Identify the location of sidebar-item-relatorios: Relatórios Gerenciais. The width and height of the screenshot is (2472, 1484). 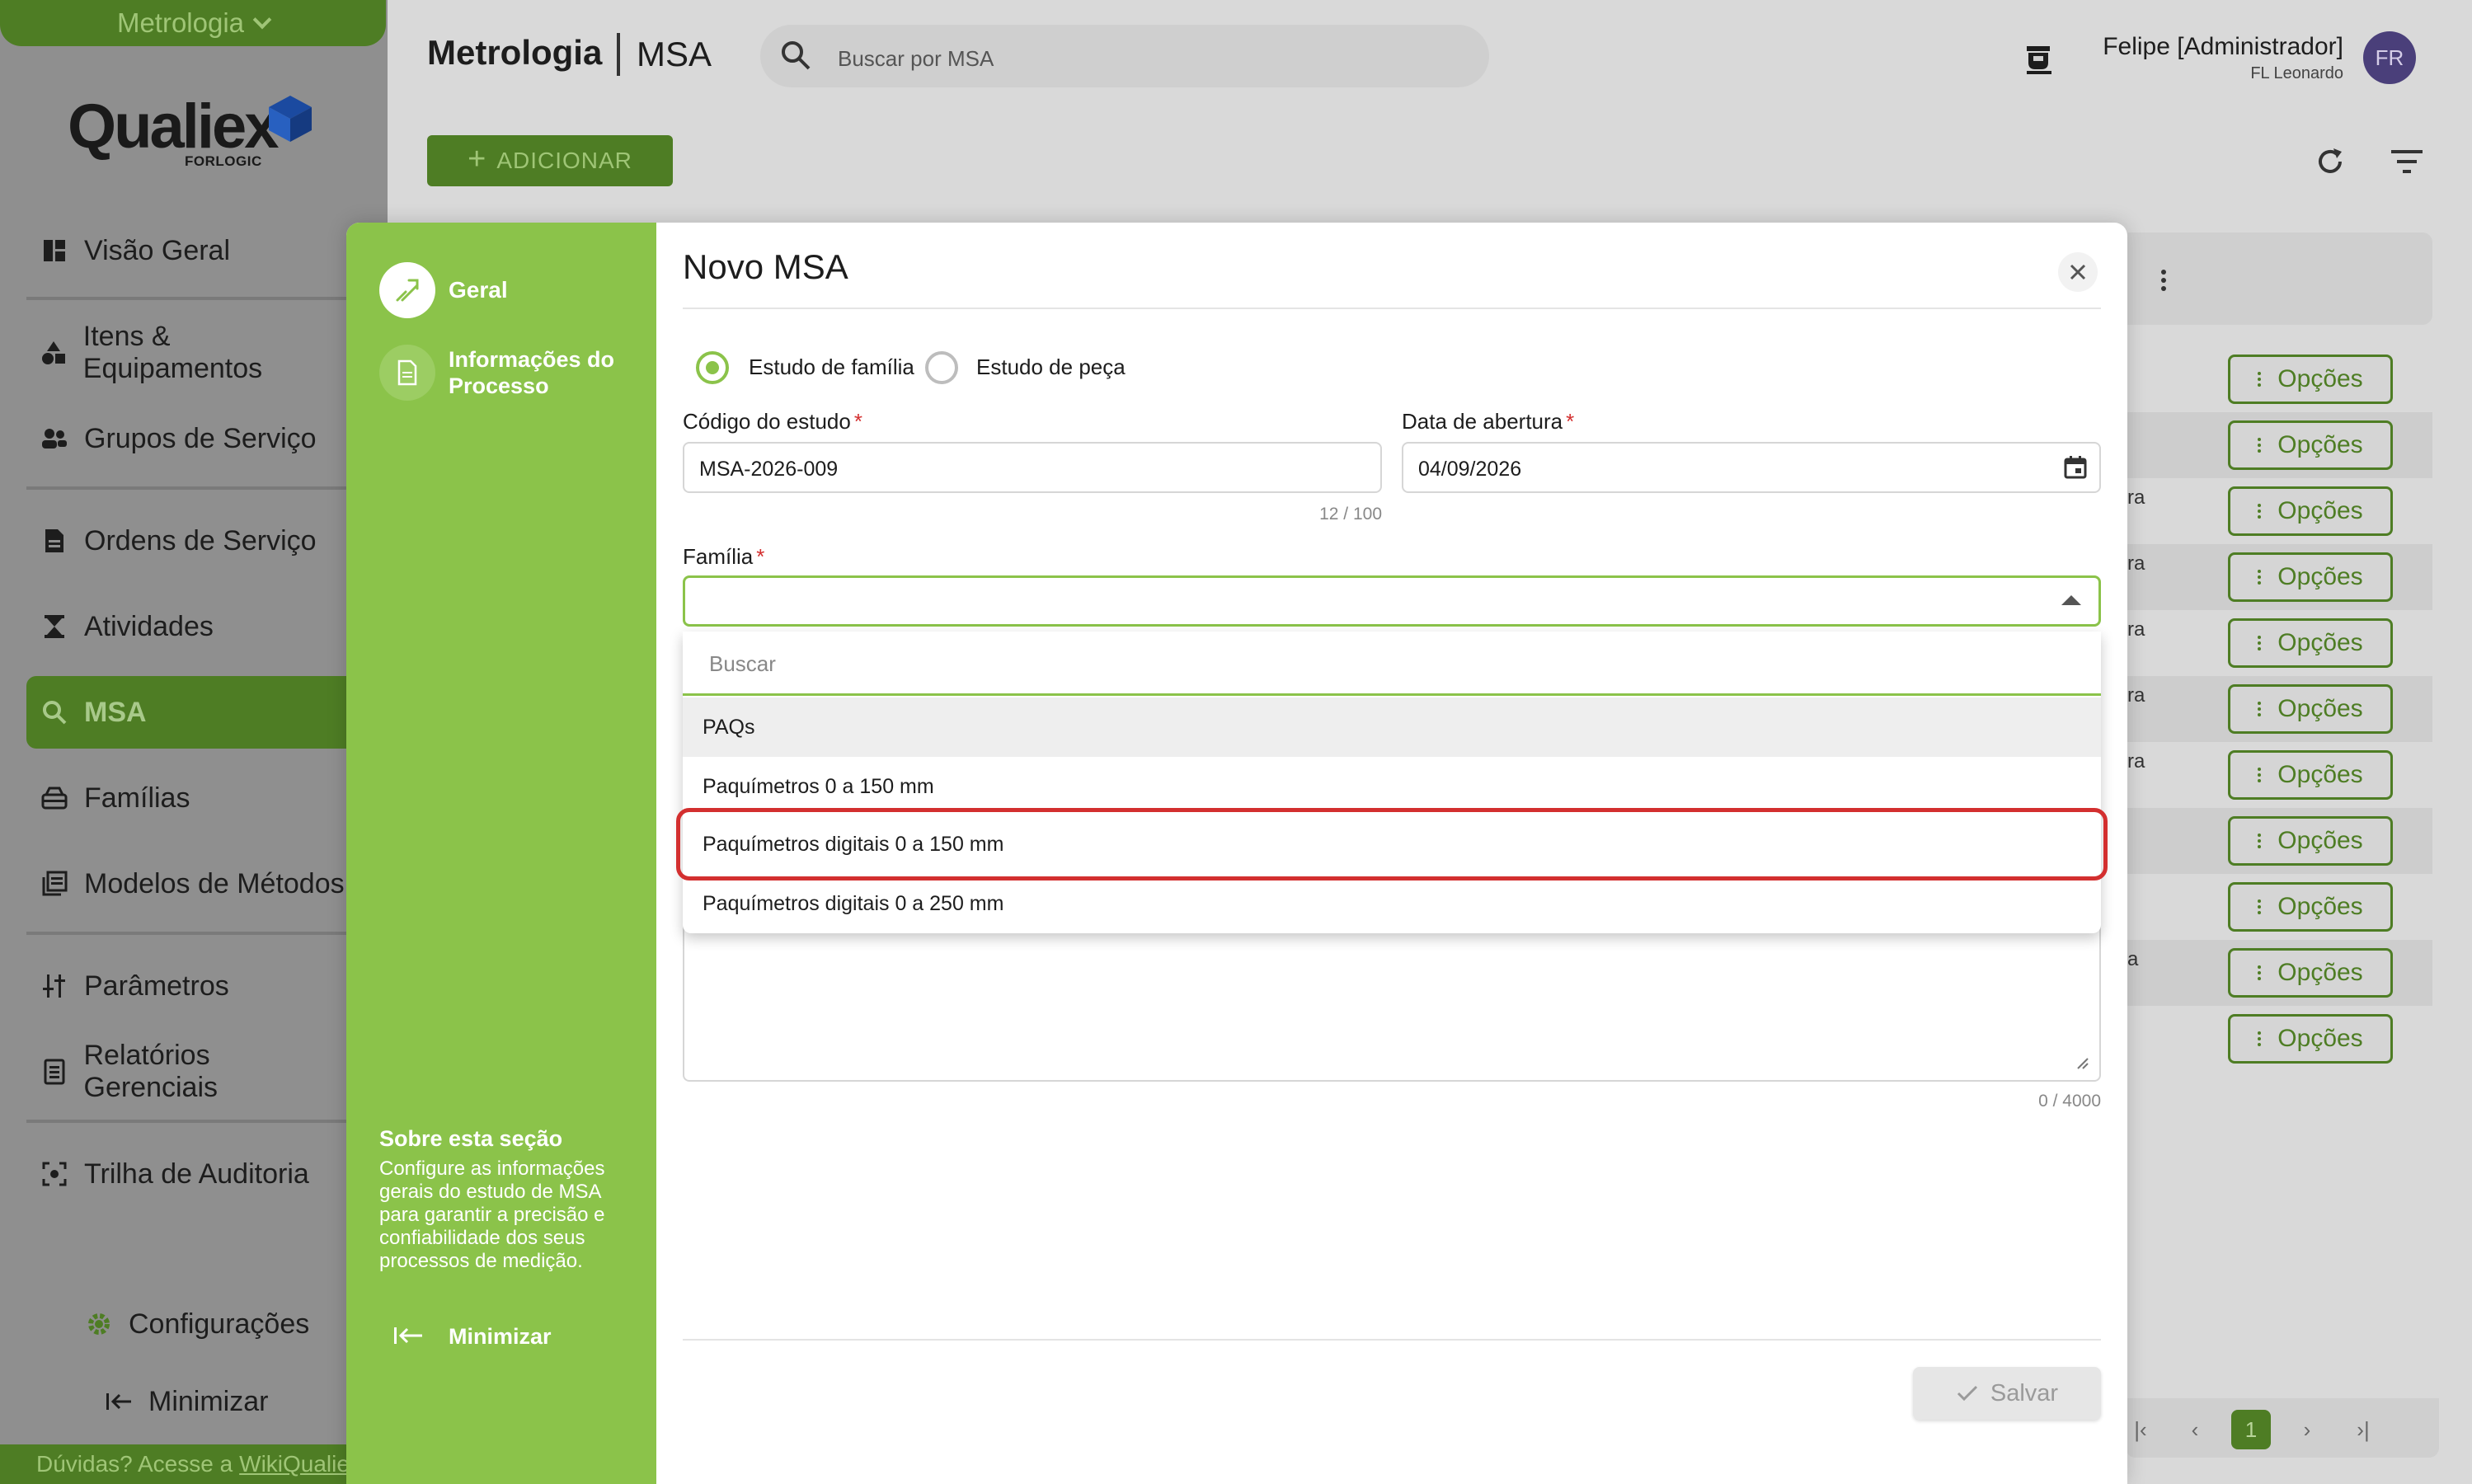
(187, 1072).